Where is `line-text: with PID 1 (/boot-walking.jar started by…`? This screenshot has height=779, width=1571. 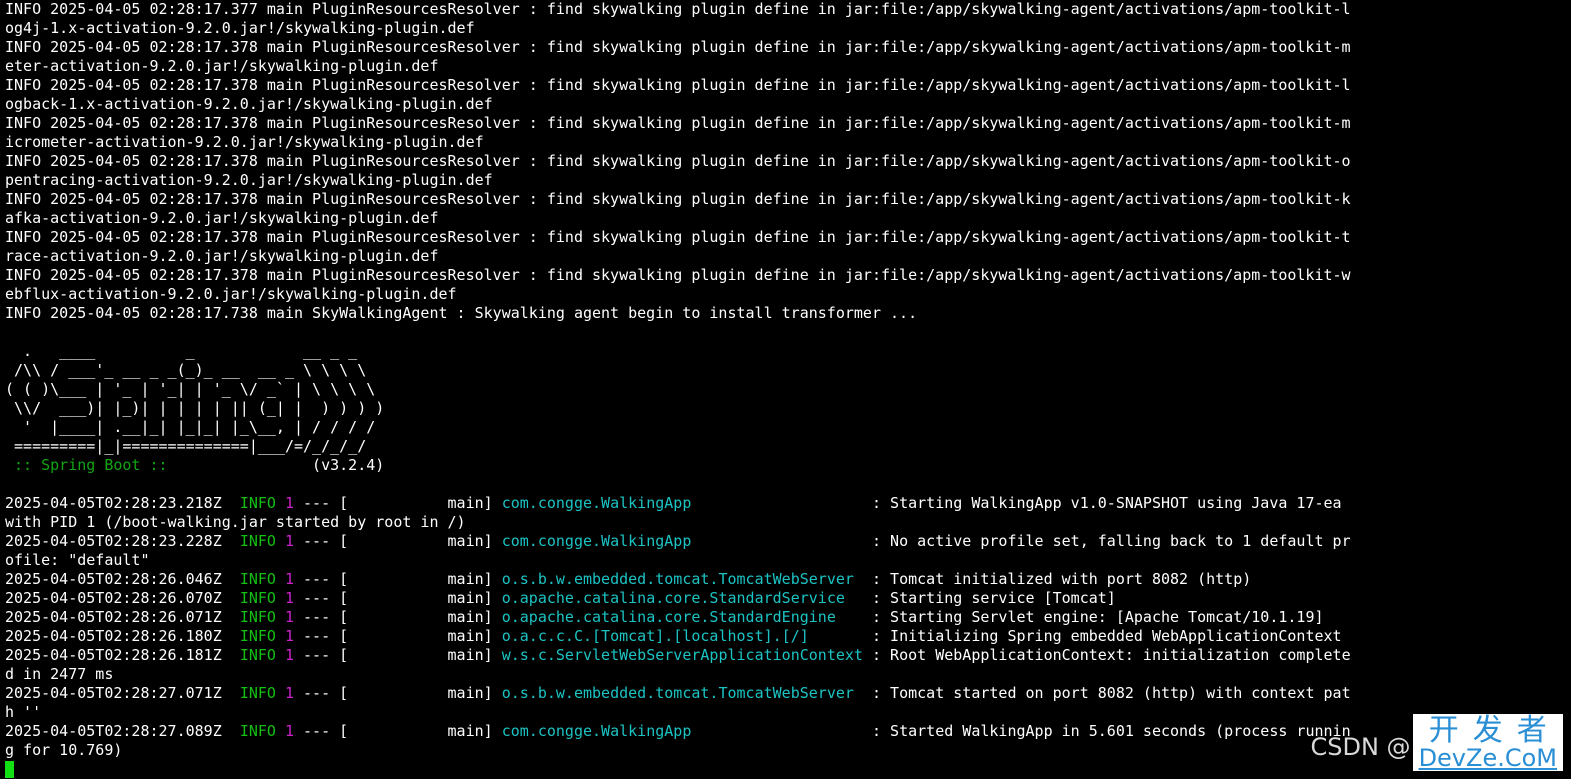 line-text: with PID 1 (/boot-walking.jar started by… is located at coordinates (235, 522).